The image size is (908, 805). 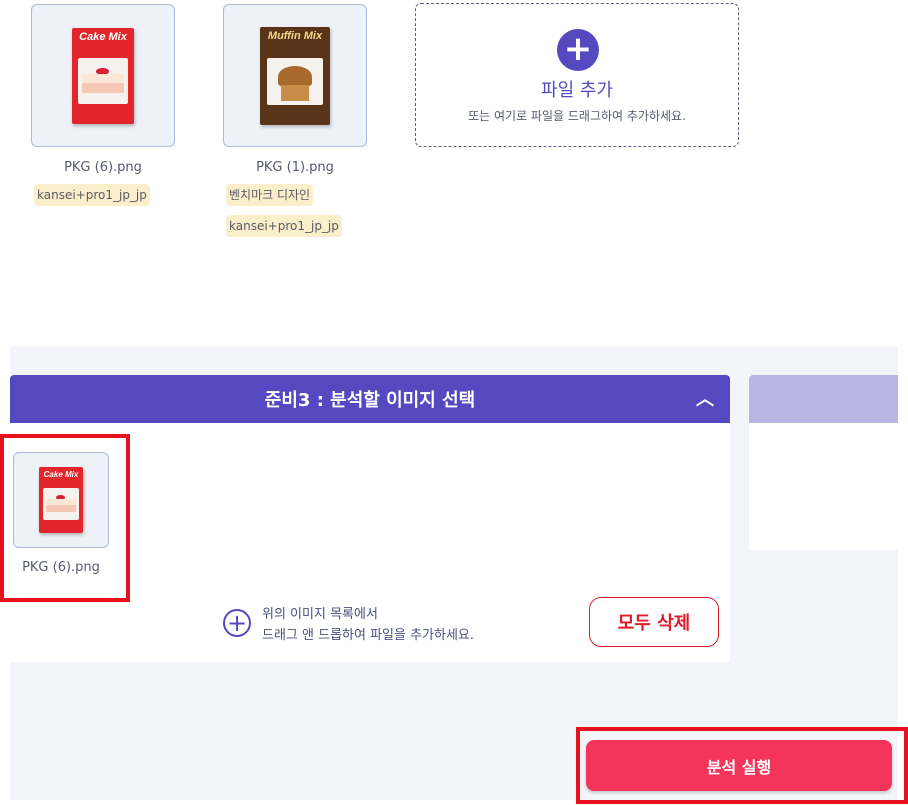 What do you see at coordinates (577, 75) in the screenshot?
I see `file-upload-dropzone: + 파일 추가 또는 여기로 파일을 드래그하여 추가하세요.` at bounding box center [577, 75].